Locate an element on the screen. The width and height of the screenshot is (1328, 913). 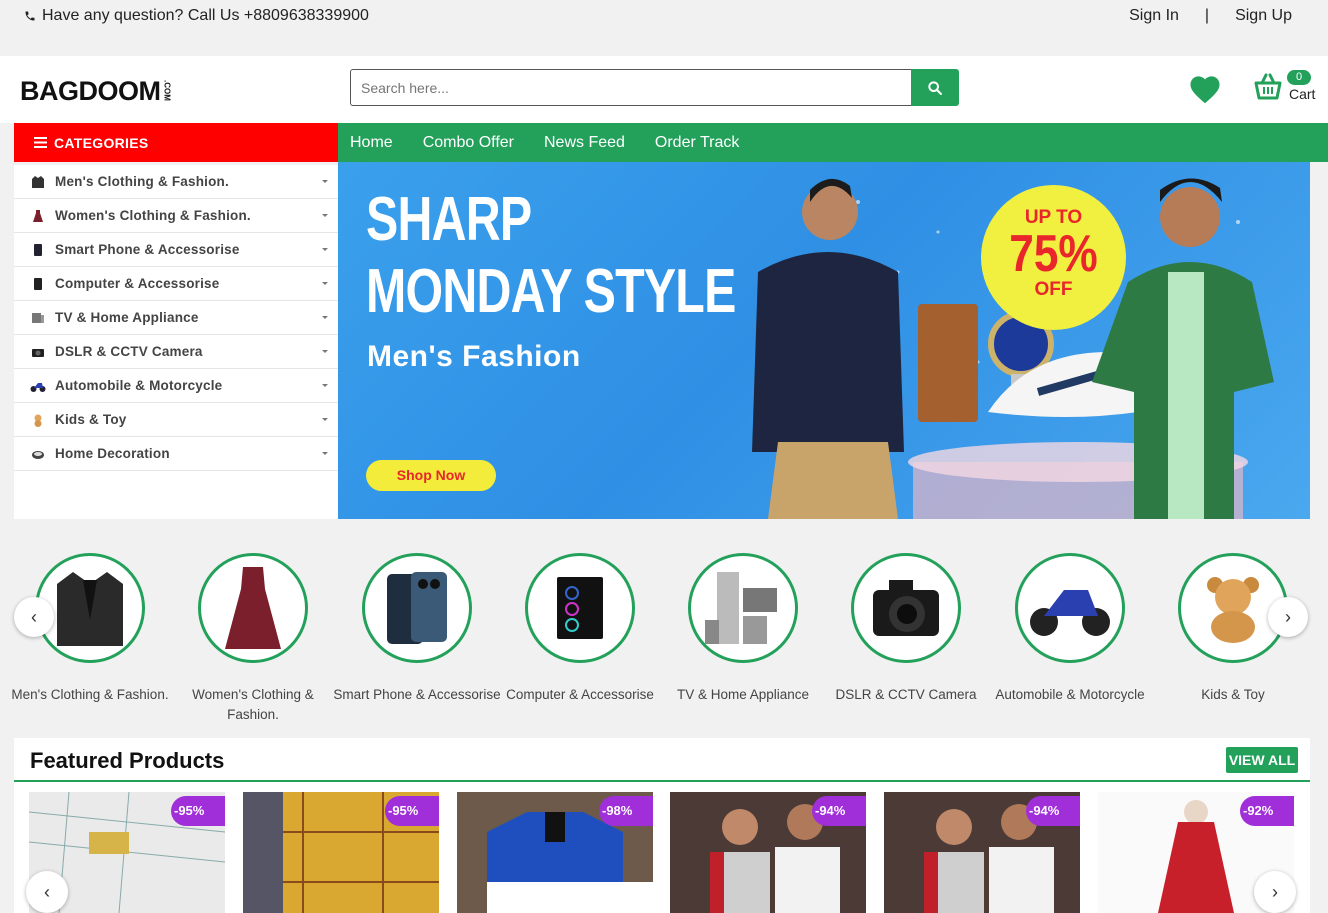
nav-combo-offer: Combo Offer is located at coordinates (468, 143).